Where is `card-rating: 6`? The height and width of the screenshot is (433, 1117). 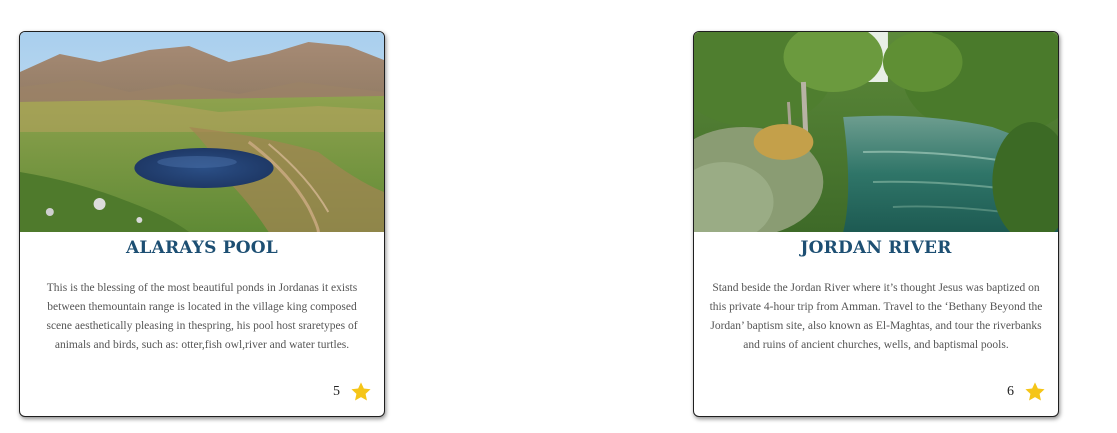 card-rating: 6 is located at coordinates (1026, 392).